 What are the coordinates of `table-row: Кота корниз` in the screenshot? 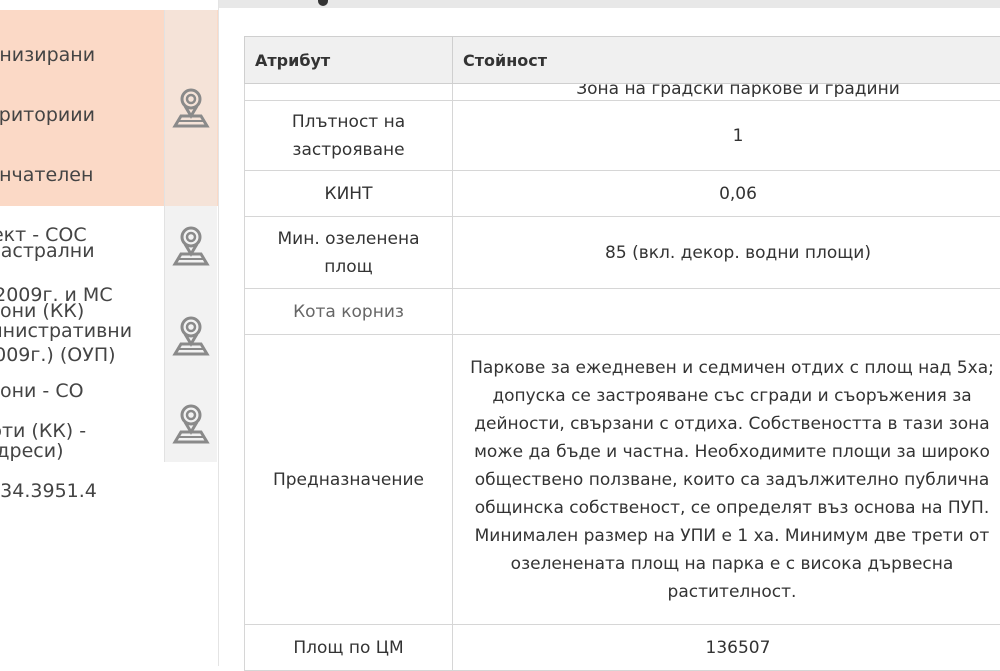 It's located at (622, 312).